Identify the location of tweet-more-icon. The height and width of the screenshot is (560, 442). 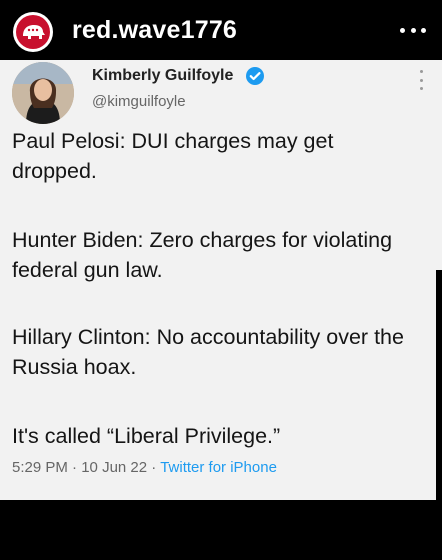
(421, 80).